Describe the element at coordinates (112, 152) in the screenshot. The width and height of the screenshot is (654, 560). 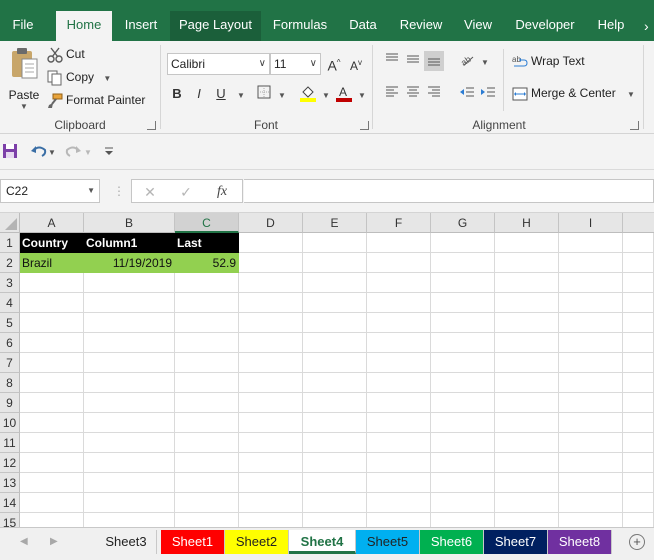
I see `customize-toolbar-icon` at that location.